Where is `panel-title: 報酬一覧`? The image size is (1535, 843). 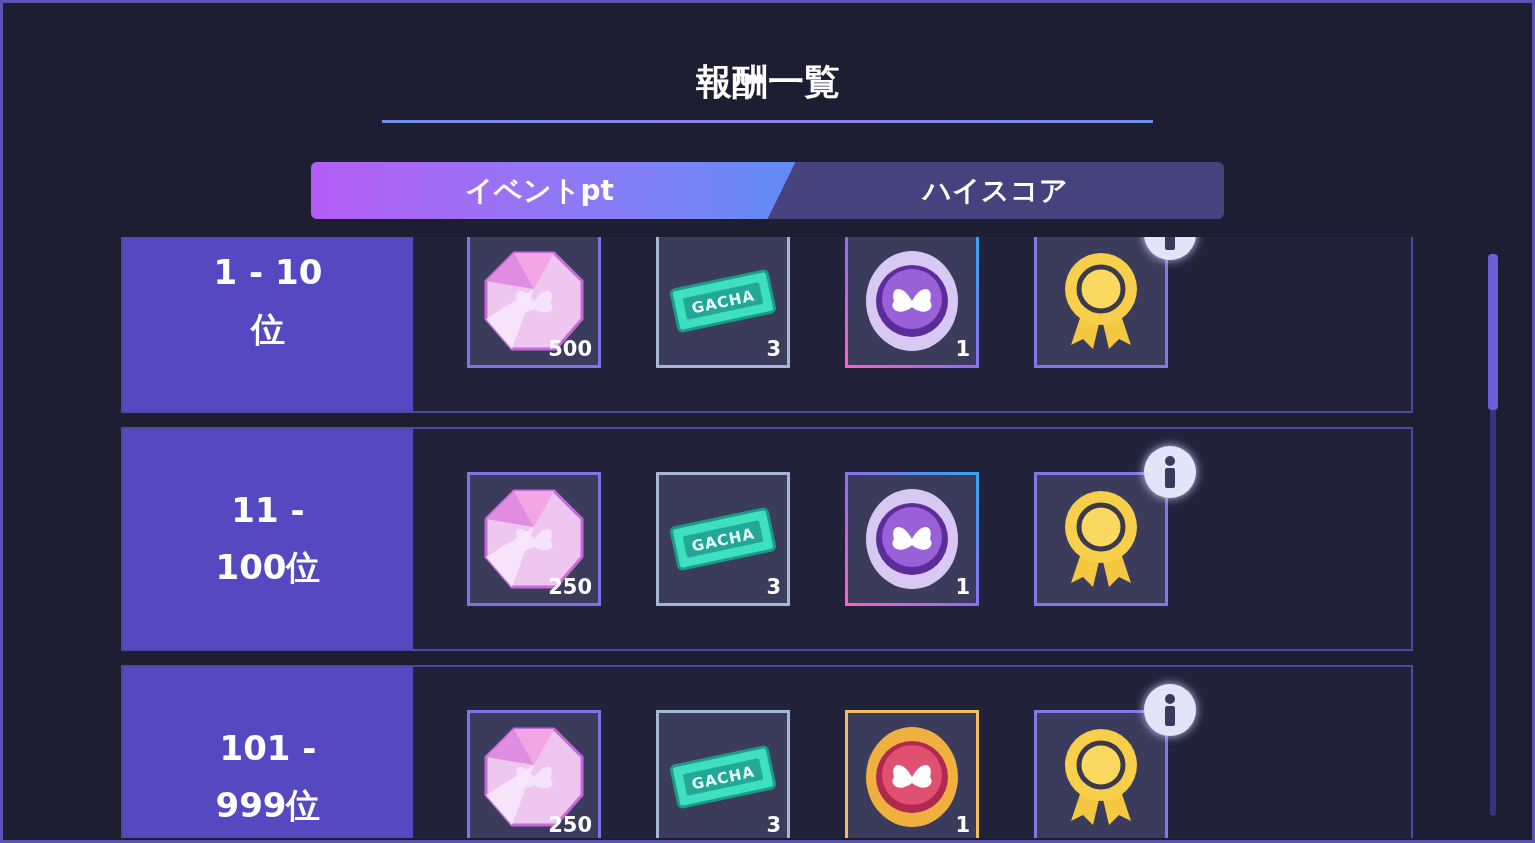
panel-title: 報酬一覧 is located at coordinates (767, 82).